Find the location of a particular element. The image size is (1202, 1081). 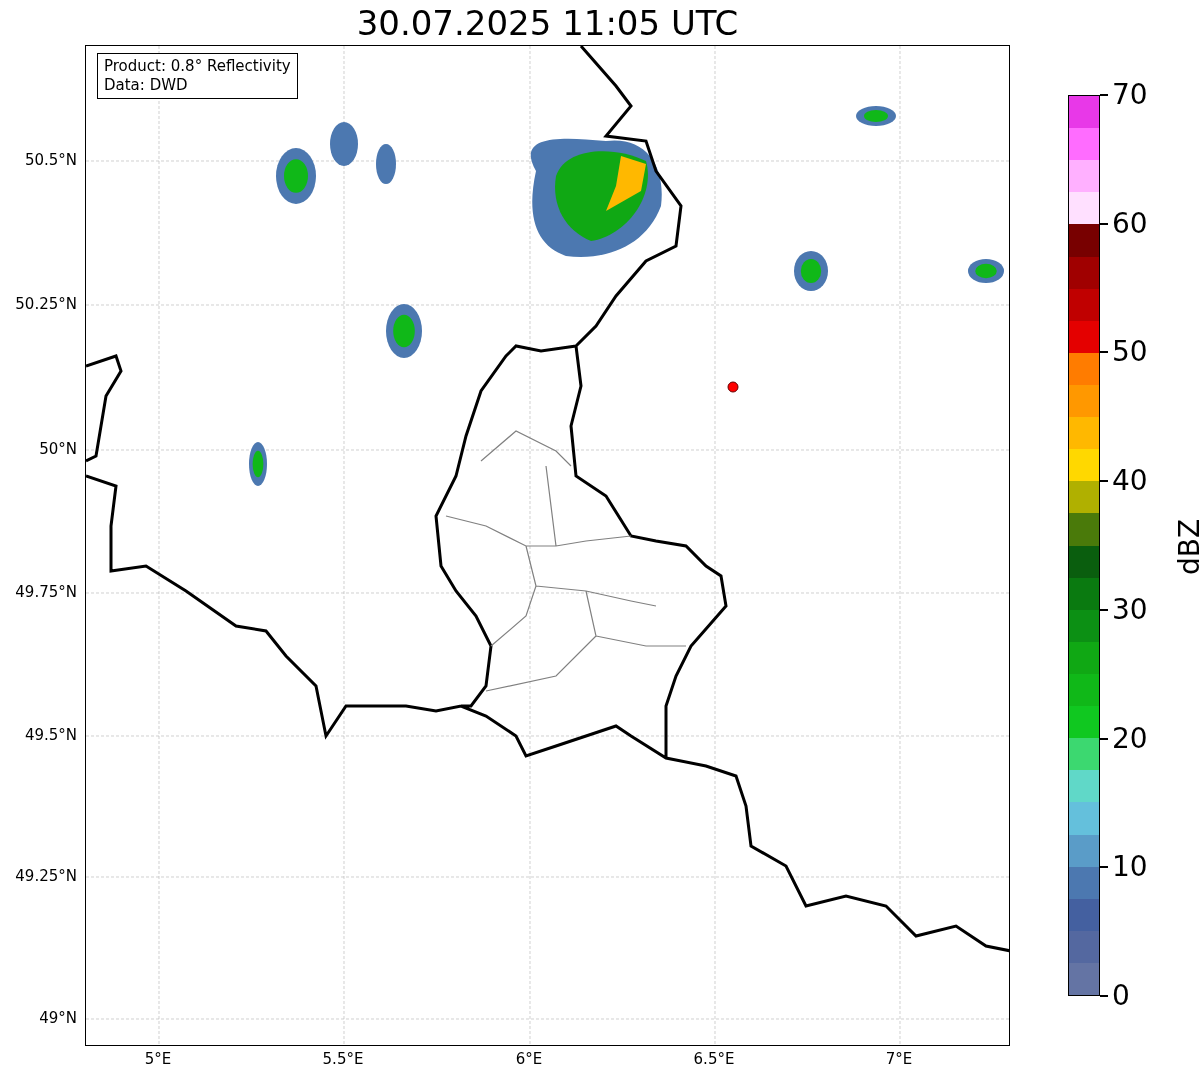

chart-title: 30.07.2025 11:05 UTC is located at coordinates (547, 23).